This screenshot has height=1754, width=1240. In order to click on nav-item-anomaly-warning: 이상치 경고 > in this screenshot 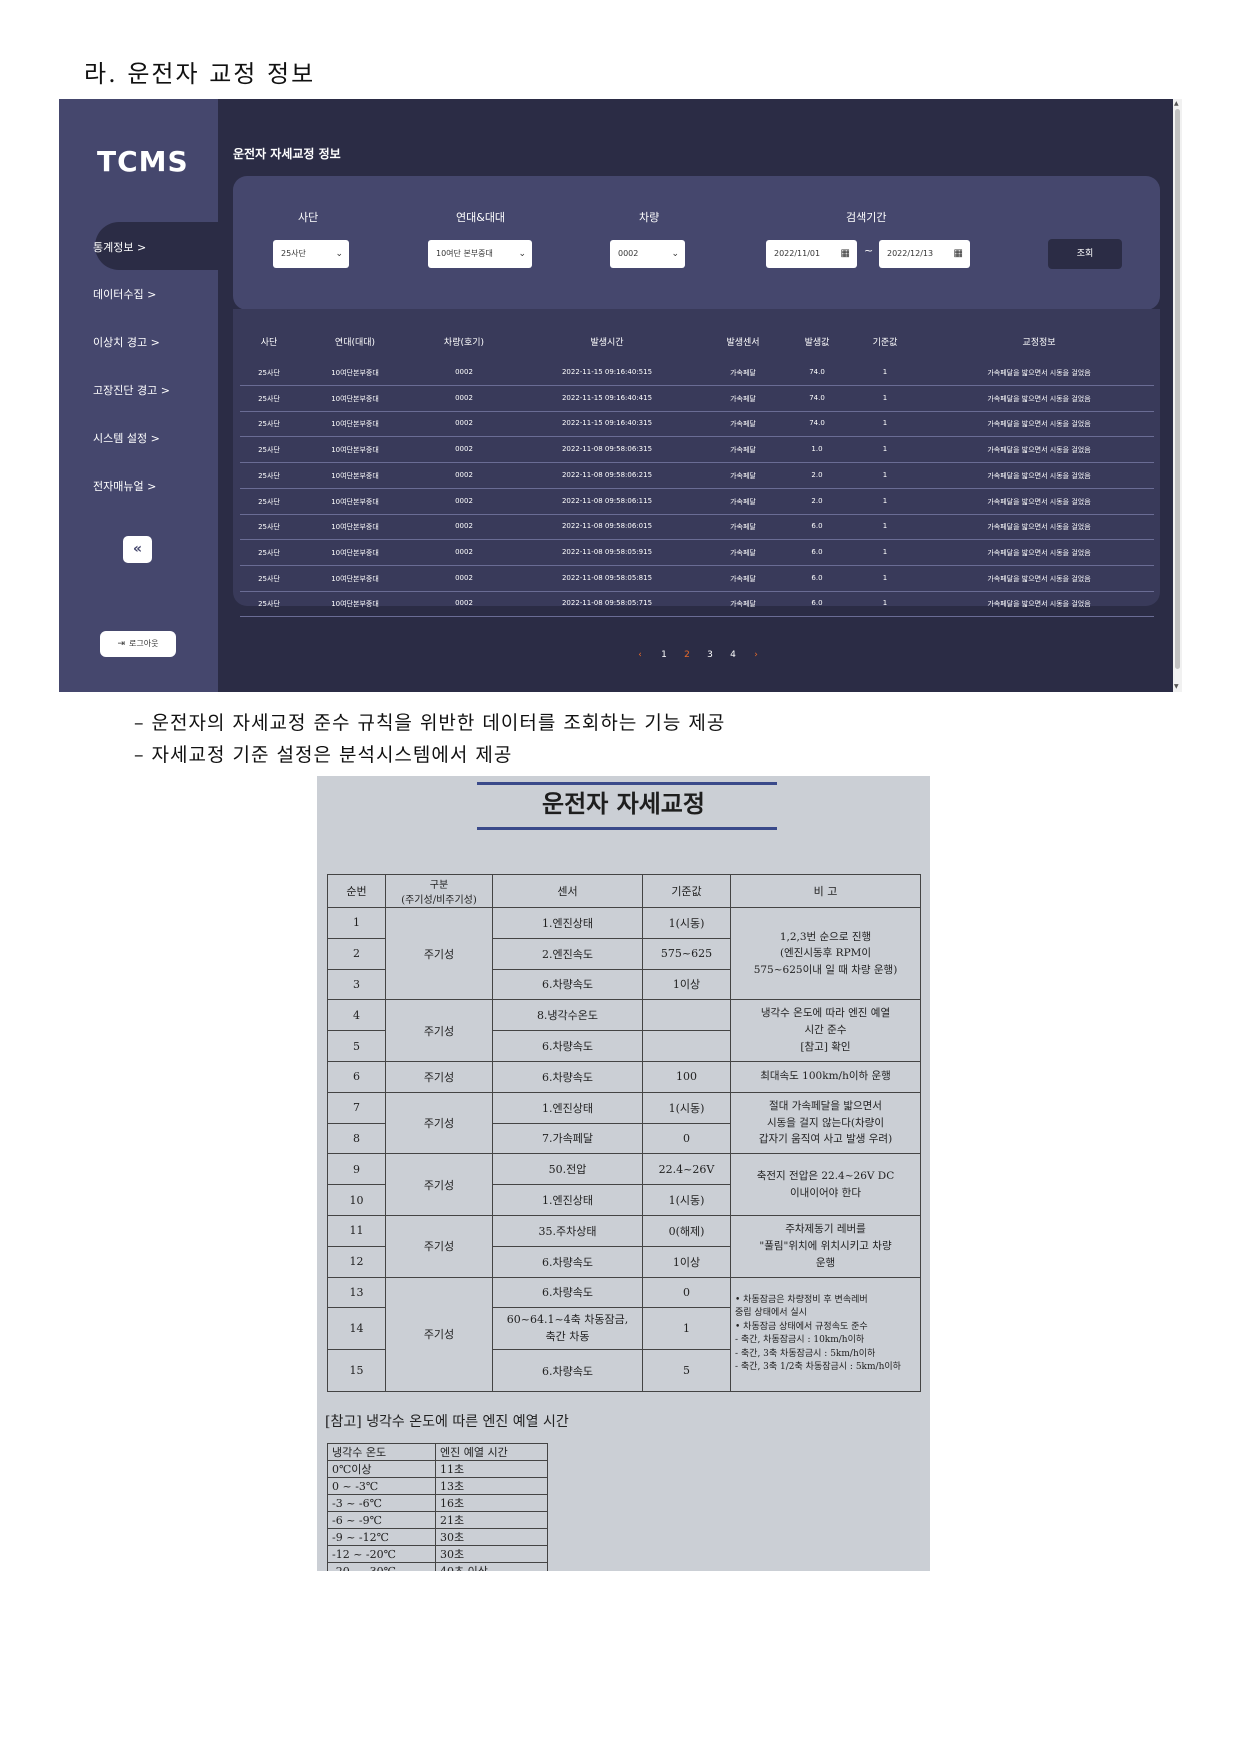, I will do `click(126, 342)`.